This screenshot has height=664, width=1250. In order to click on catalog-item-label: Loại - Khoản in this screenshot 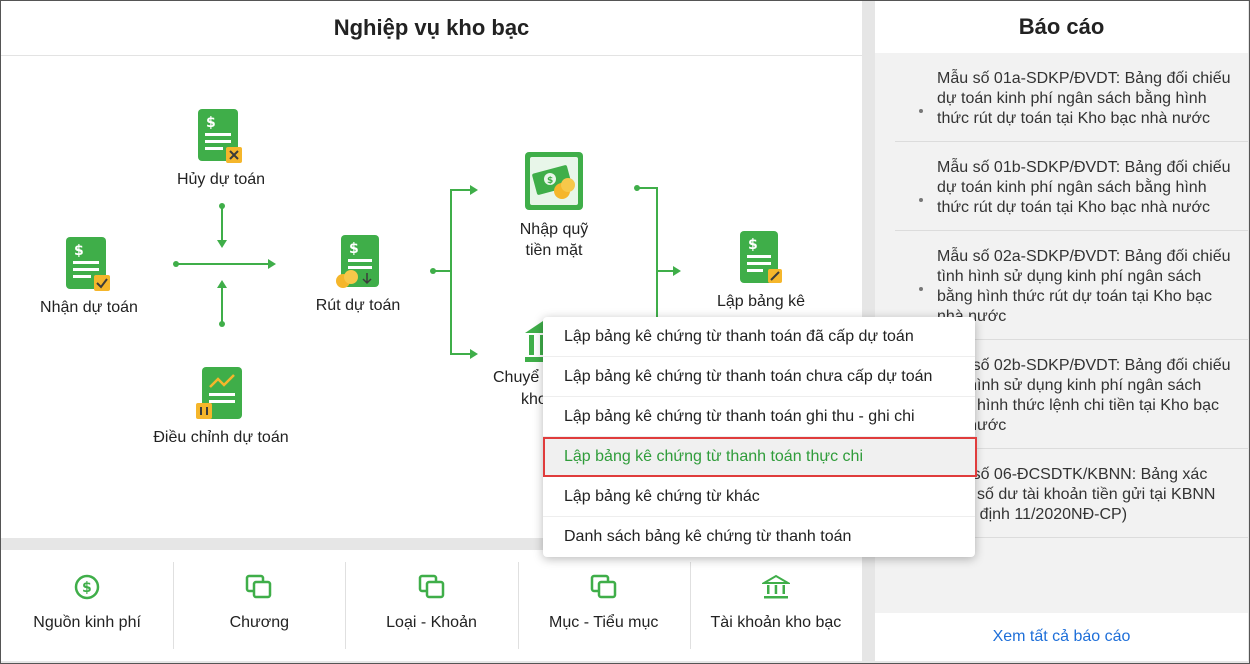, I will do `click(431, 622)`.